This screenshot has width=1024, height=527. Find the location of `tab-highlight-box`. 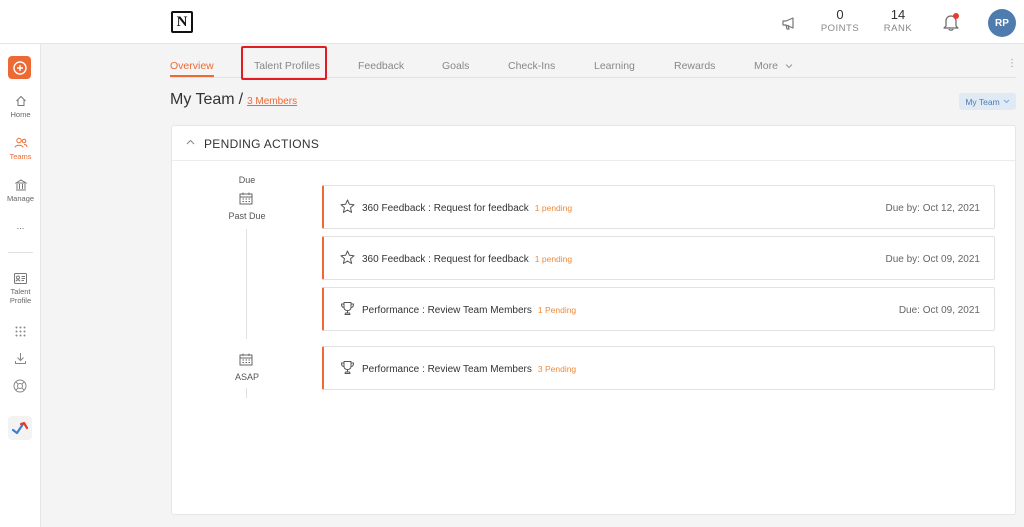

tab-highlight-box is located at coordinates (284, 63).